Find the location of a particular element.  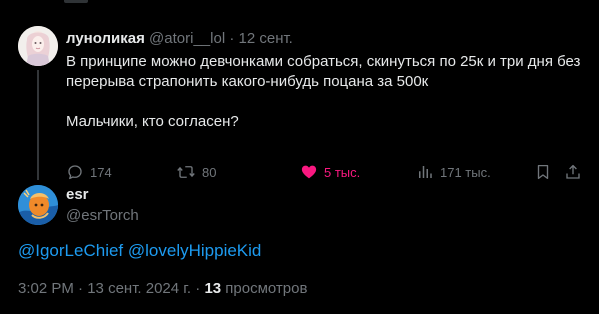

views-button: 171 тыс. is located at coordinates (453, 172).